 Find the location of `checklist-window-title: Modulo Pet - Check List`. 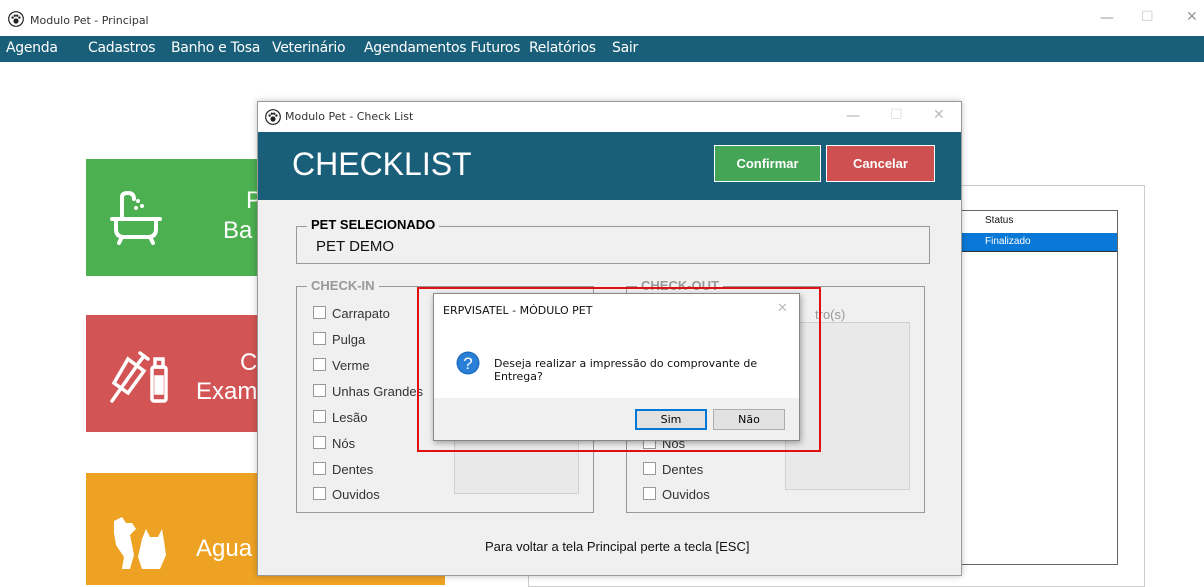

checklist-window-title: Modulo Pet - Check List is located at coordinates (349, 116).